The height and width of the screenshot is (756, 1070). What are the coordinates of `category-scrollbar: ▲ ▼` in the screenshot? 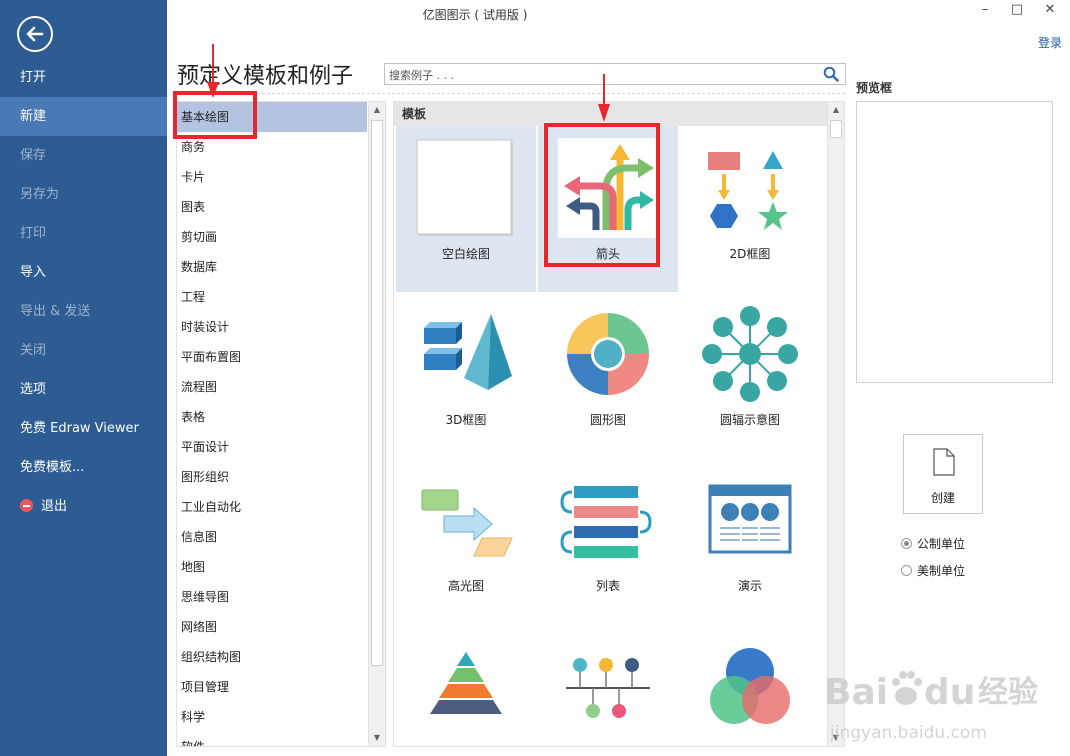 It's located at (376, 424).